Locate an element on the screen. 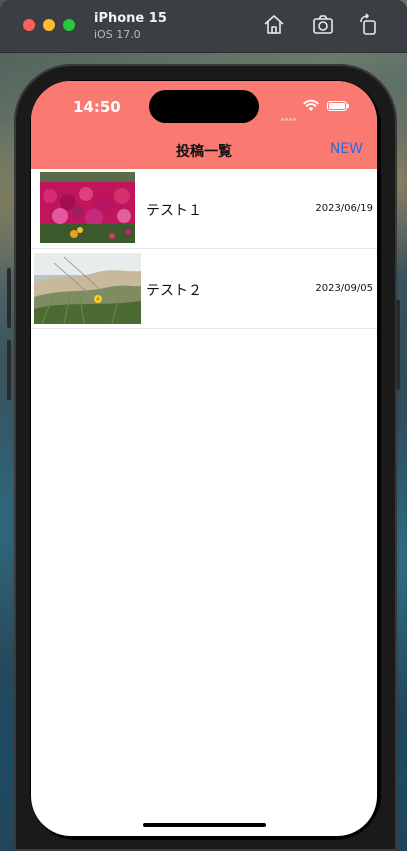  zoom-window-button is located at coordinates (69, 25).